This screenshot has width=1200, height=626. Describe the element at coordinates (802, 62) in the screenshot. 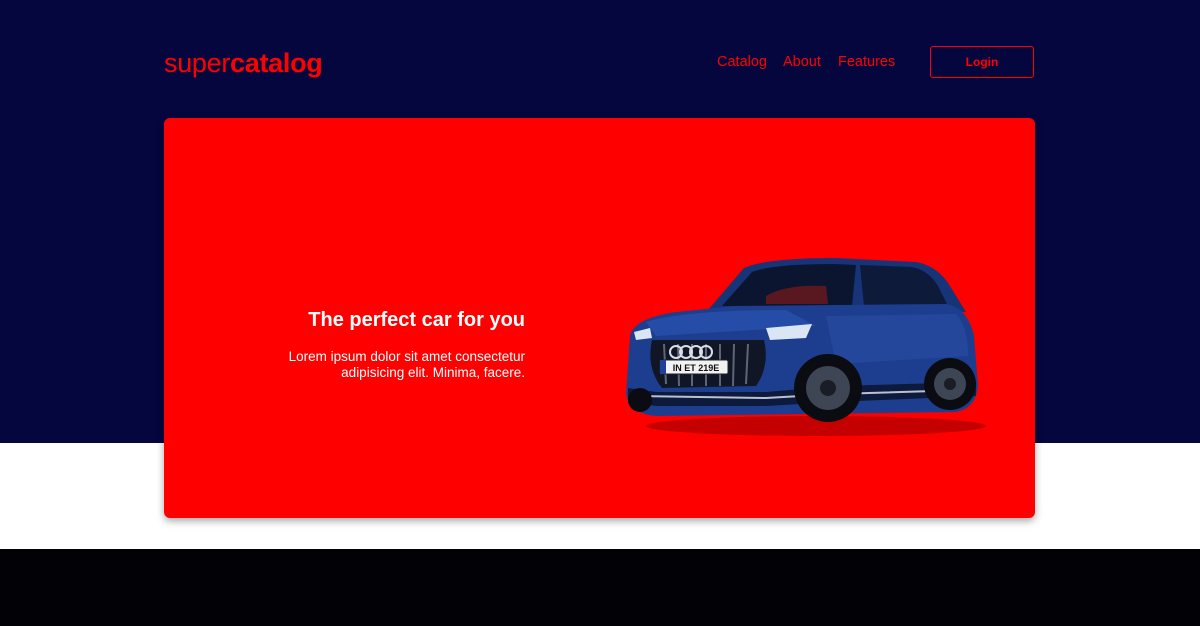

I see `nav-link-about: About` at that location.